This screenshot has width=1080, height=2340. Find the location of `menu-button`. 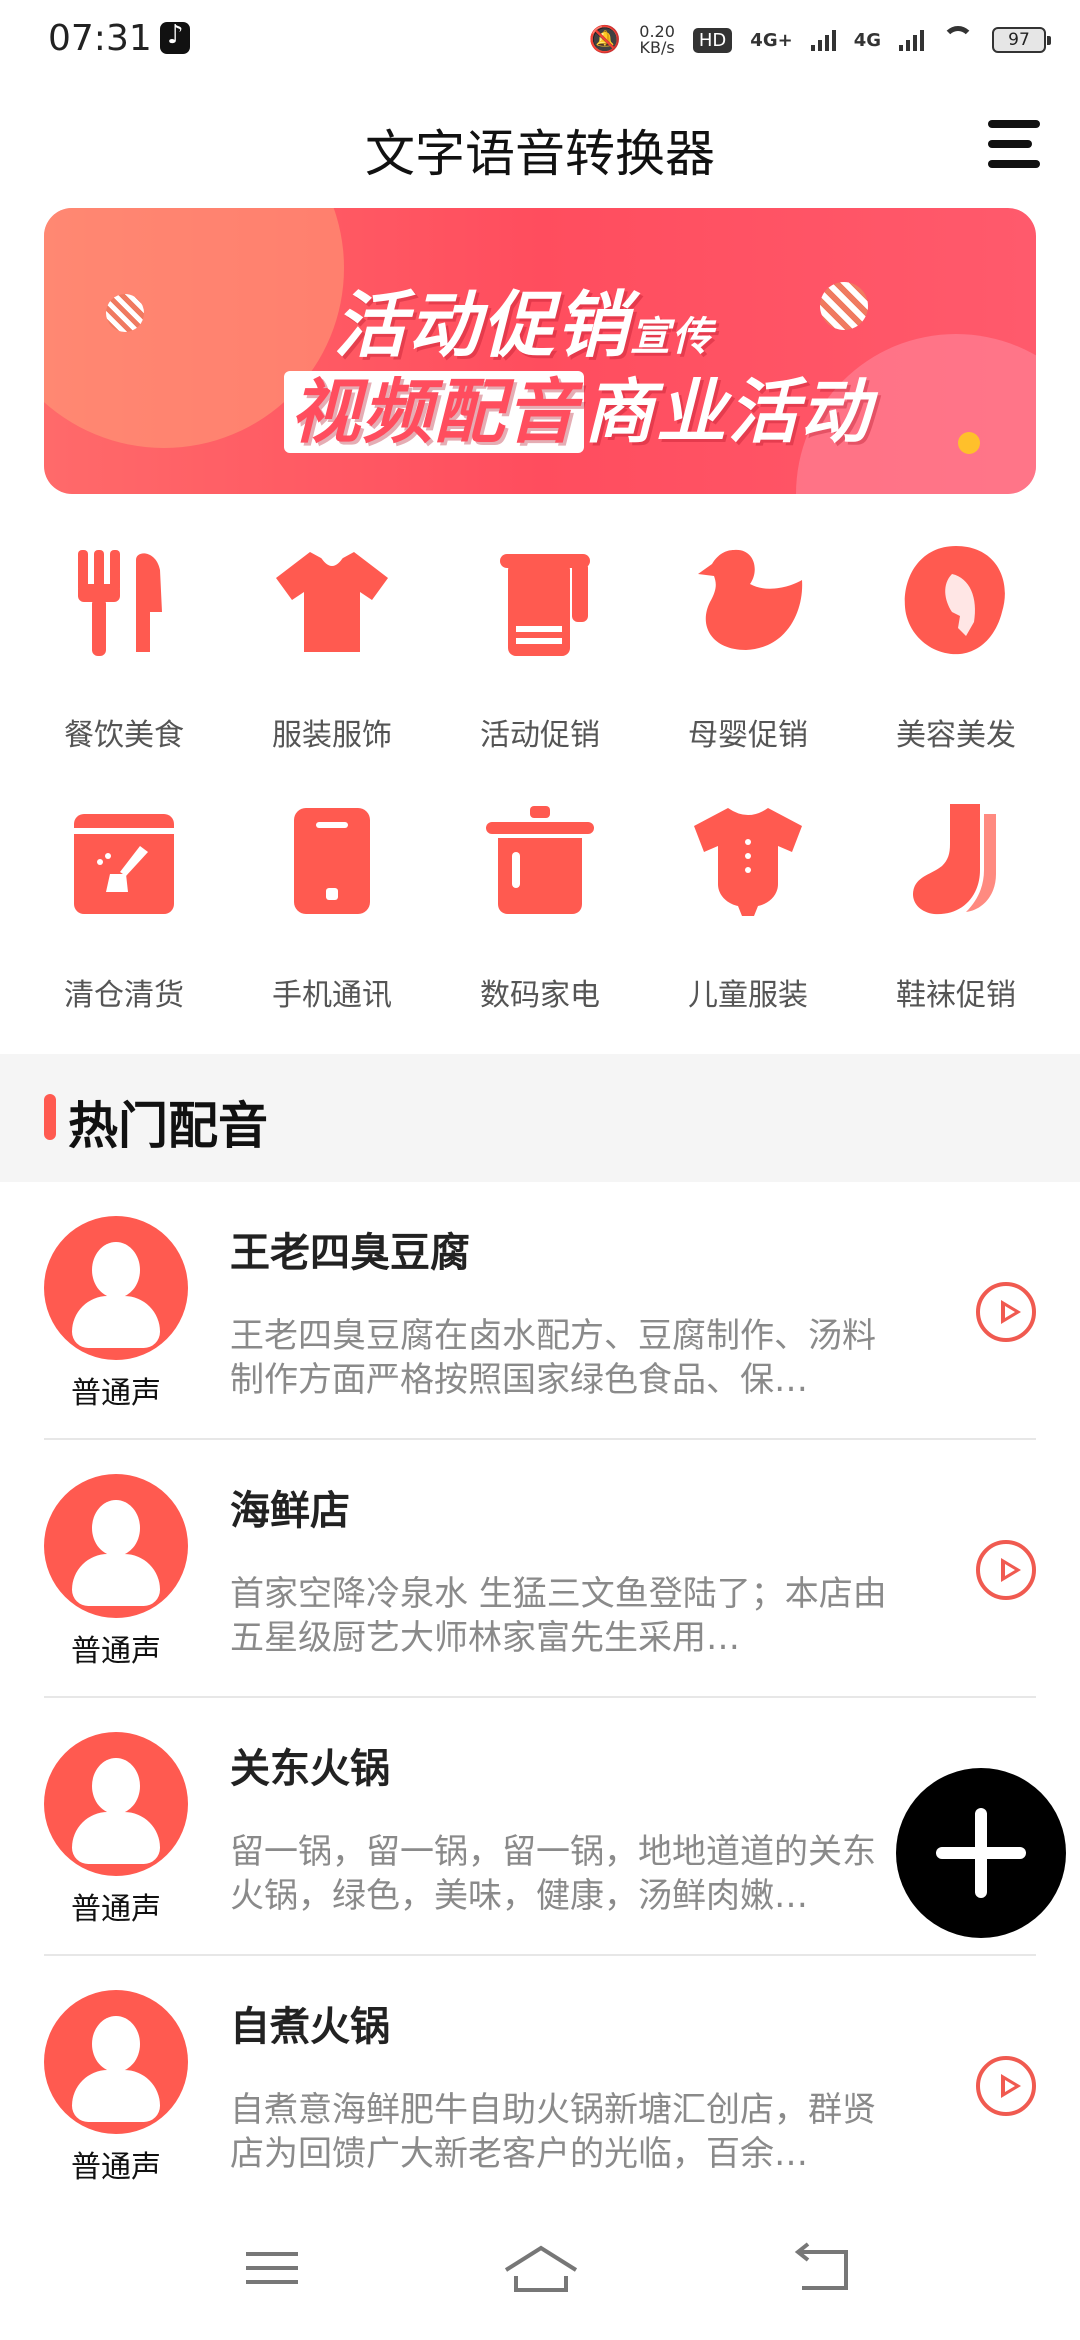

menu-button is located at coordinates (1014, 144).